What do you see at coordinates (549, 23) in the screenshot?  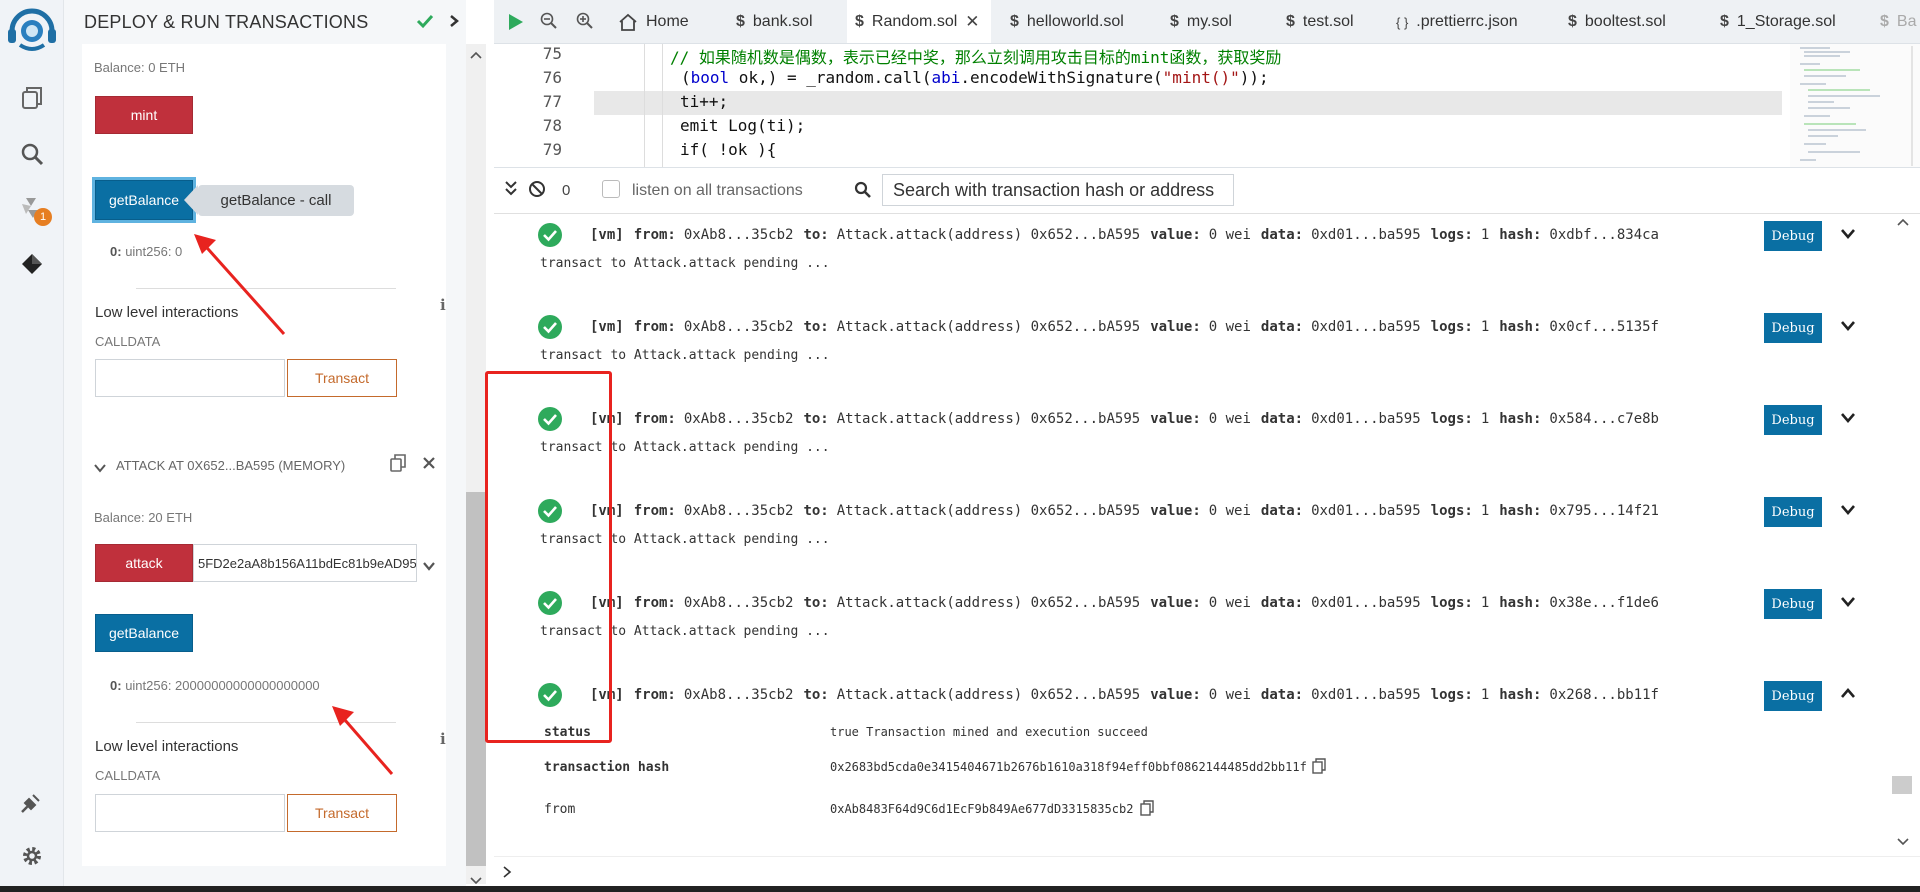 I see `zoom-out-icon` at bounding box center [549, 23].